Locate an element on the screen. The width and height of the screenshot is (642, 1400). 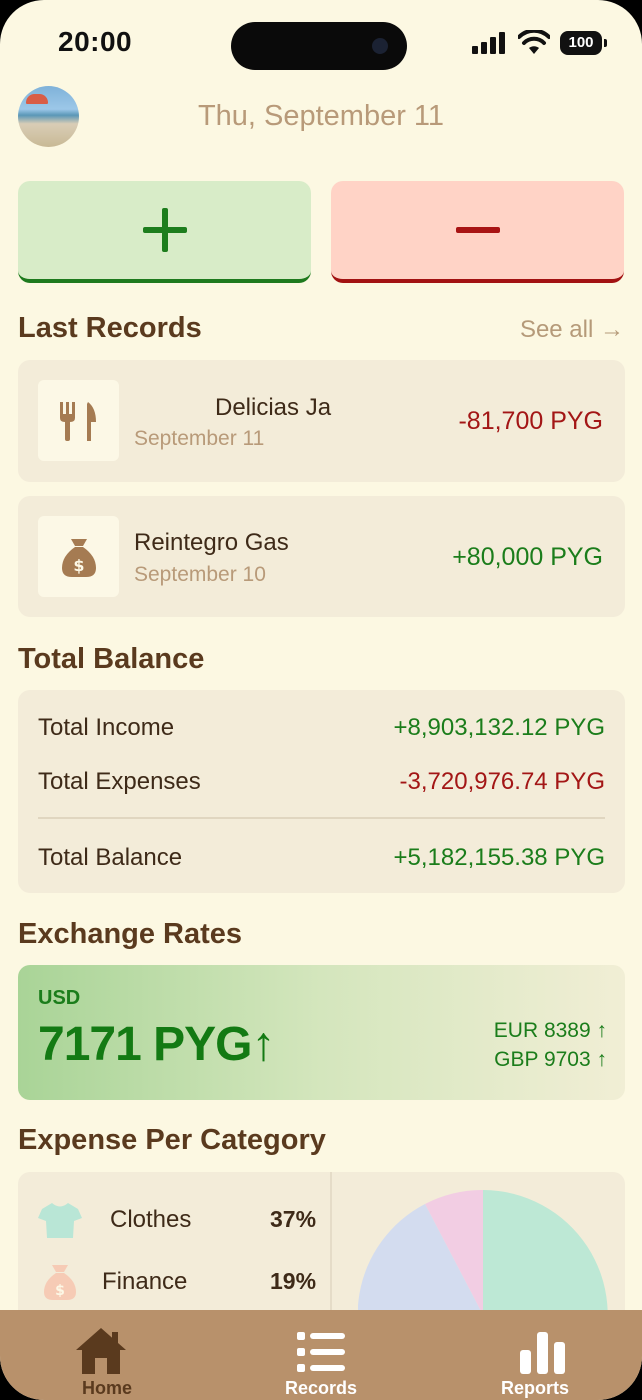
category-label: Finance is located at coordinates (145, 1281).